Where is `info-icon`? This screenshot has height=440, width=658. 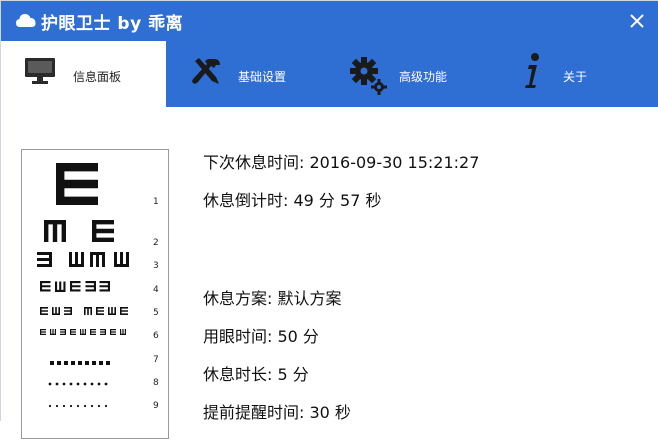
info-icon is located at coordinates (533, 73).